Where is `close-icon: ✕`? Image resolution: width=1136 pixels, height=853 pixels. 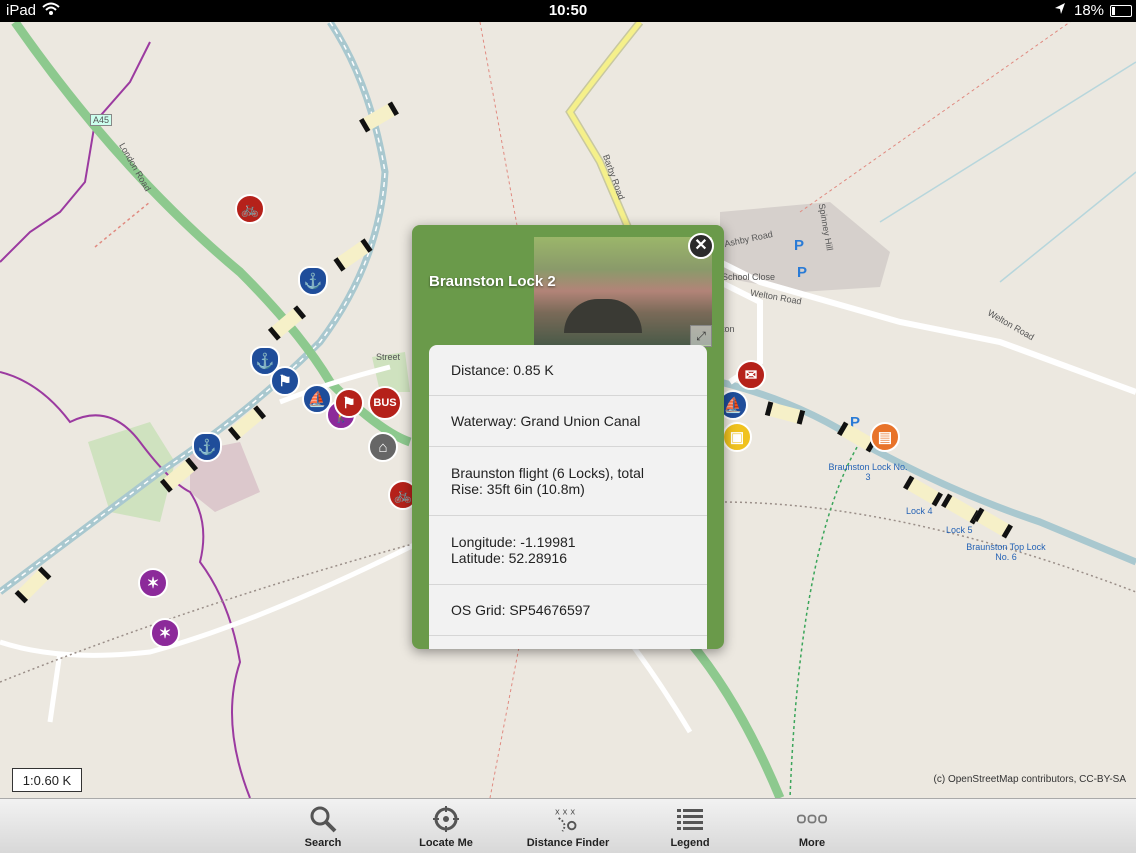
close-icon: ✕ is located at coordinates (701, 246).